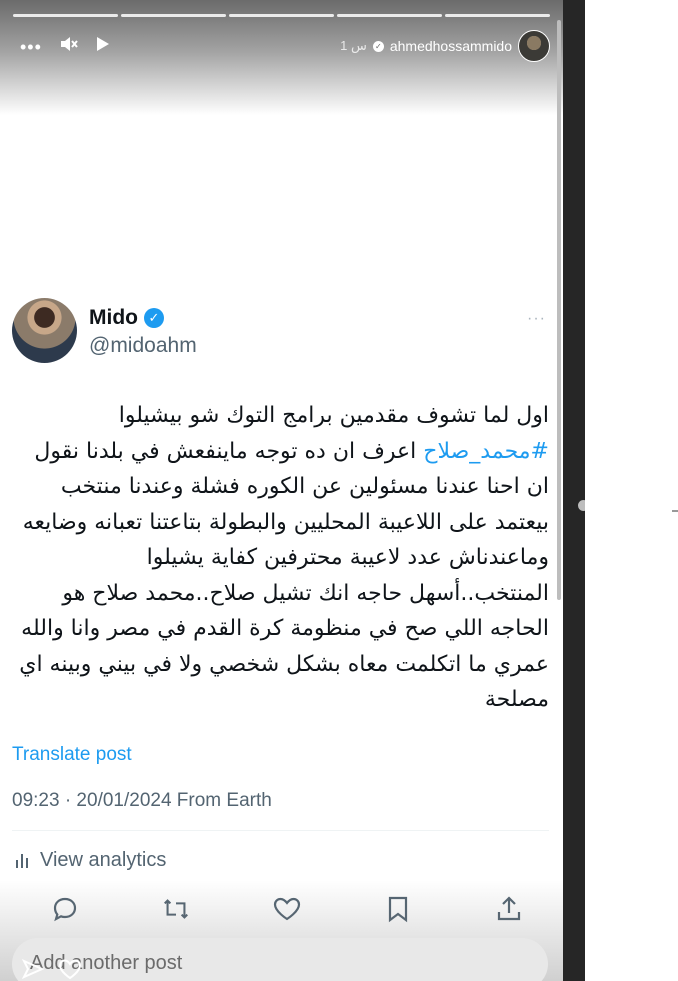  I want to click on send-icon, so click(33, 969).